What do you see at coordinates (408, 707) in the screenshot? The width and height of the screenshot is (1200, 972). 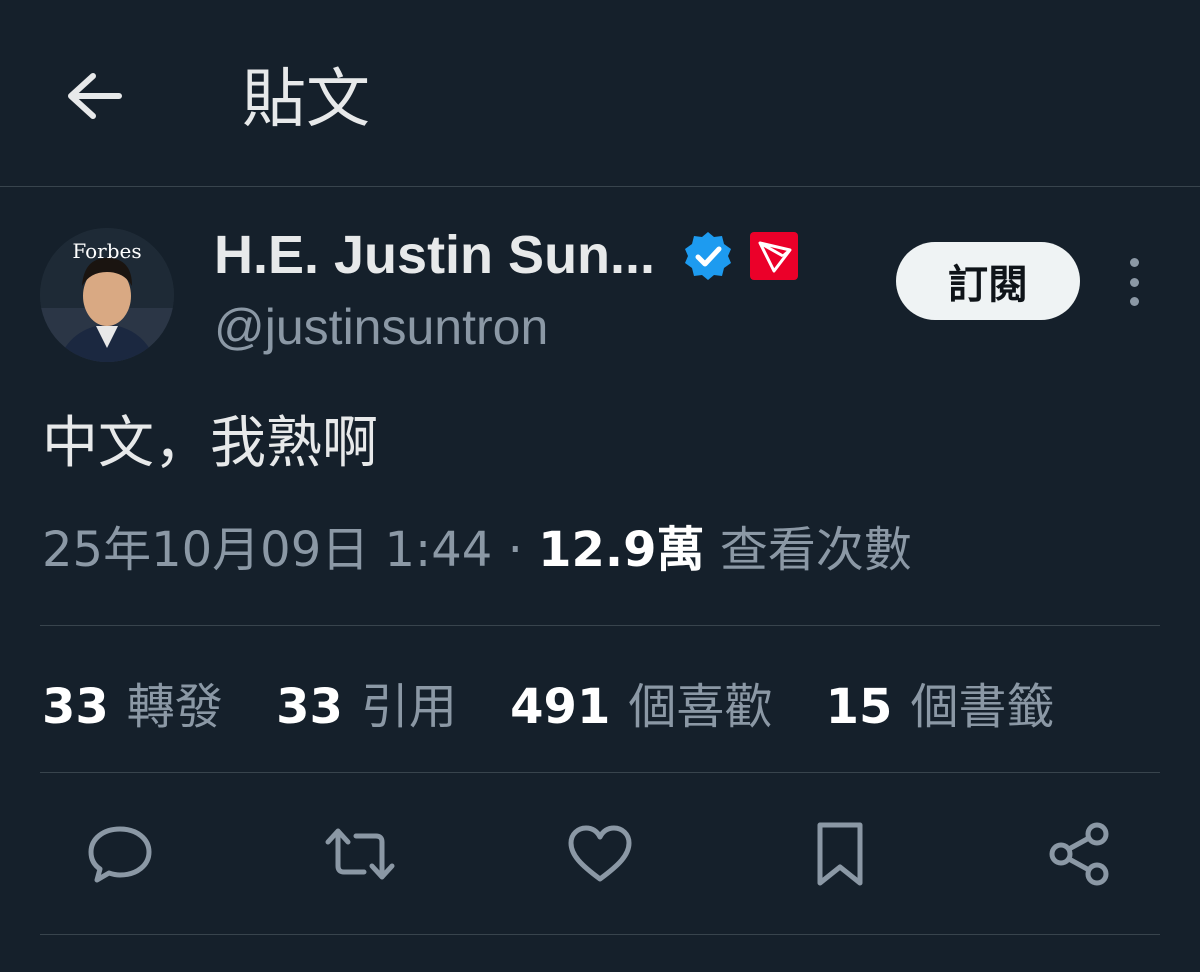 I see `stat-label: 引用` at bounding box center [408, 707].